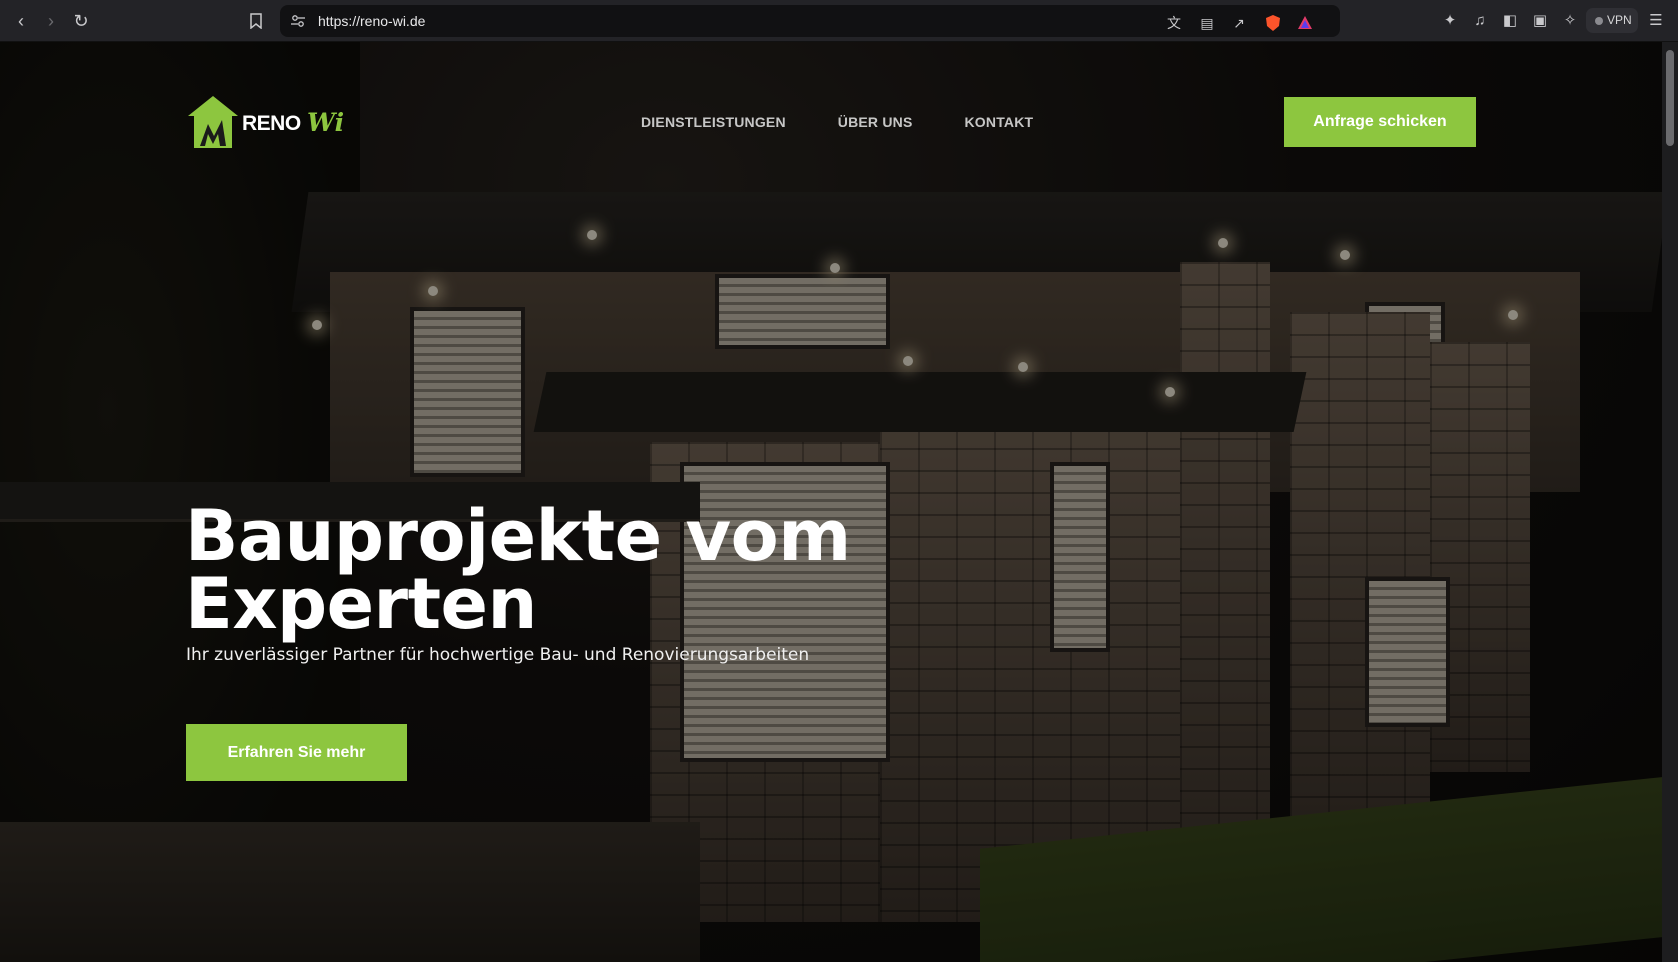 This screenshot has height=962, width=1678. What do you see at coordinates (837, 122) in the screenshot?
I see `main-navigation: DIENSTLEISTUNGEN ÜBER UNS KONTAKT` at bounding box center [837, 122].